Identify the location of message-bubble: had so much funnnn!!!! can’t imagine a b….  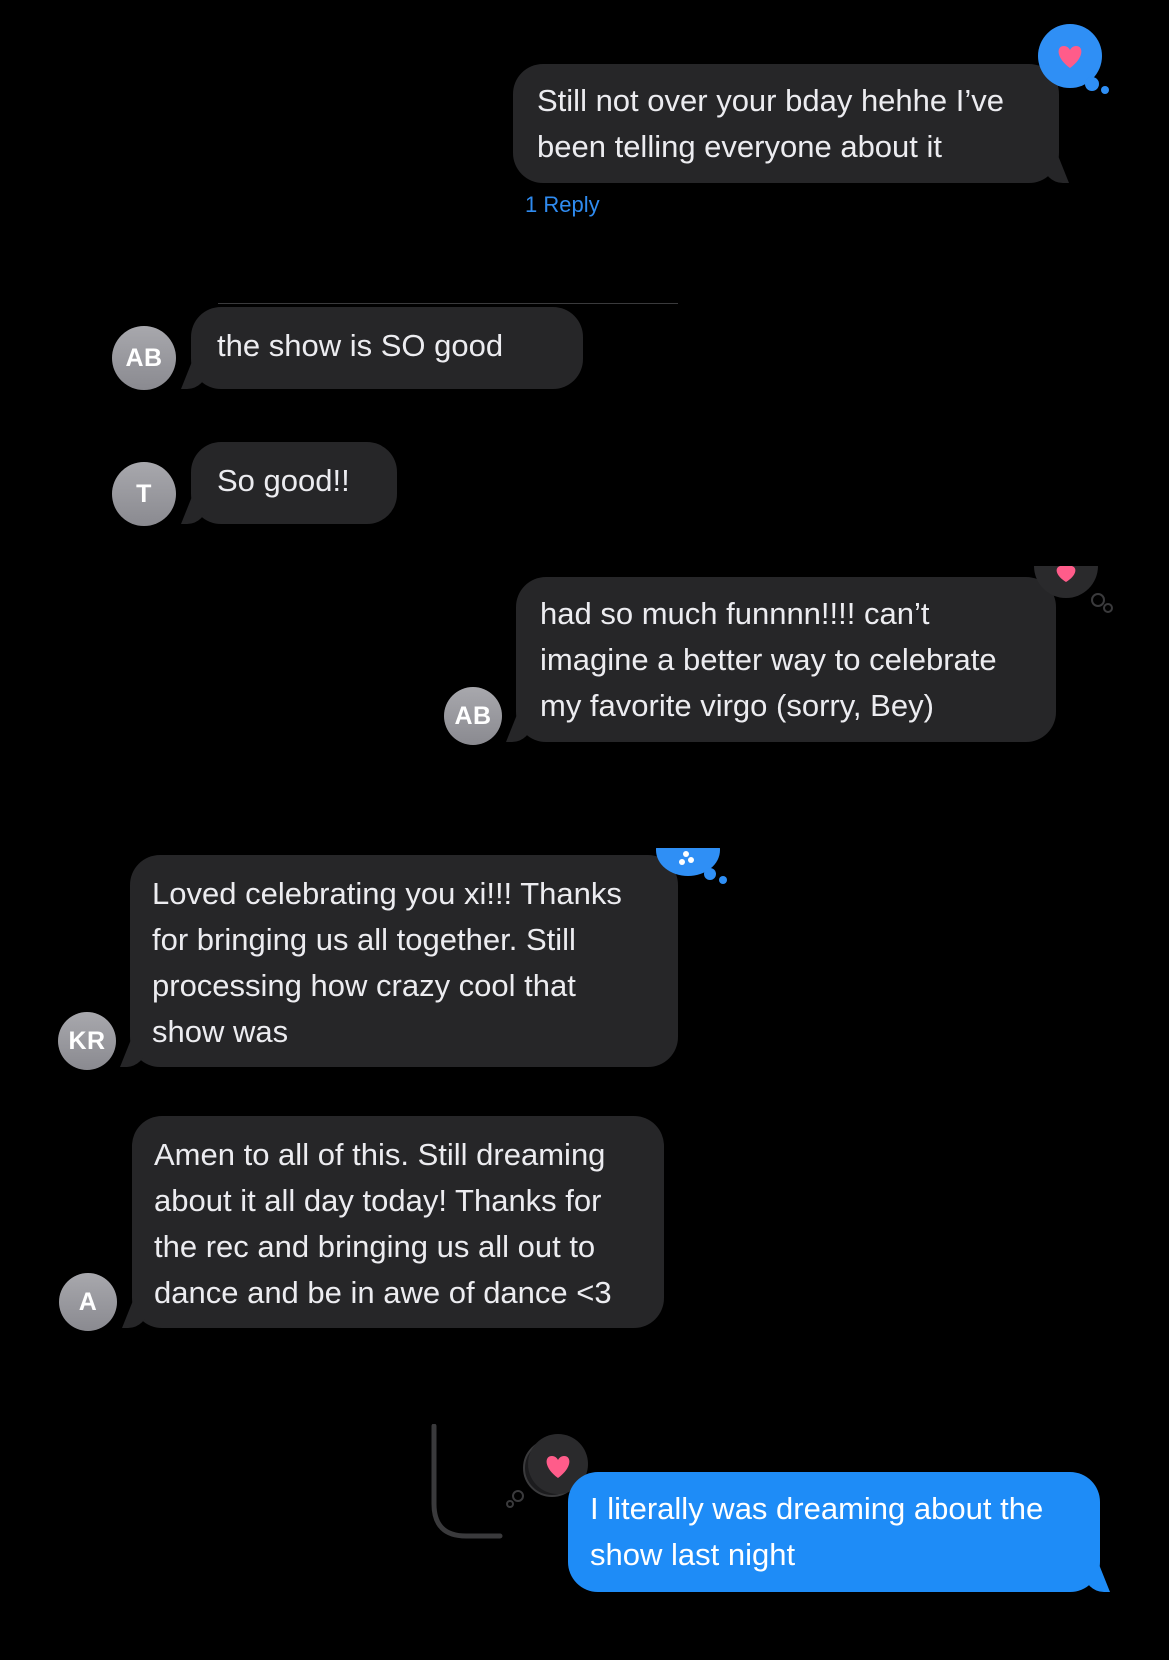
(786, 659).